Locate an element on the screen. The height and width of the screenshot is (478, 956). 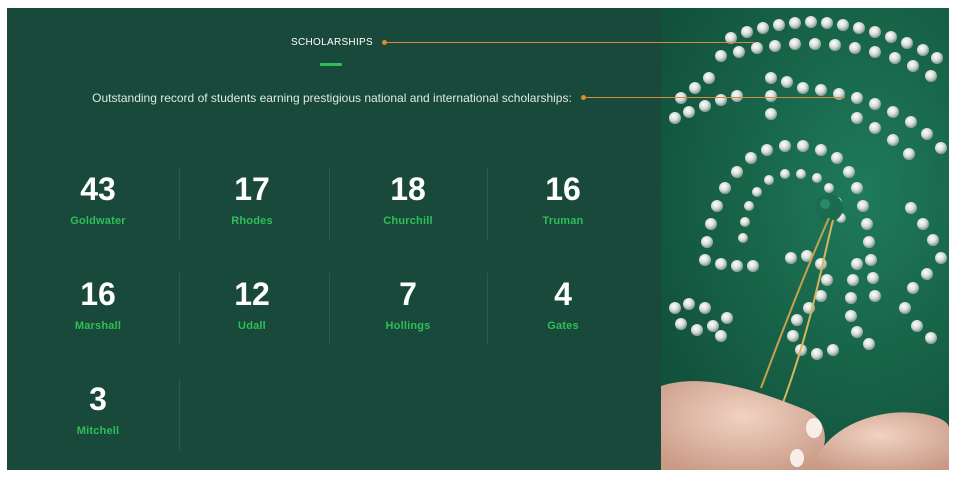
stat-truman: 16 Truman is located at coordinates (563, 199).